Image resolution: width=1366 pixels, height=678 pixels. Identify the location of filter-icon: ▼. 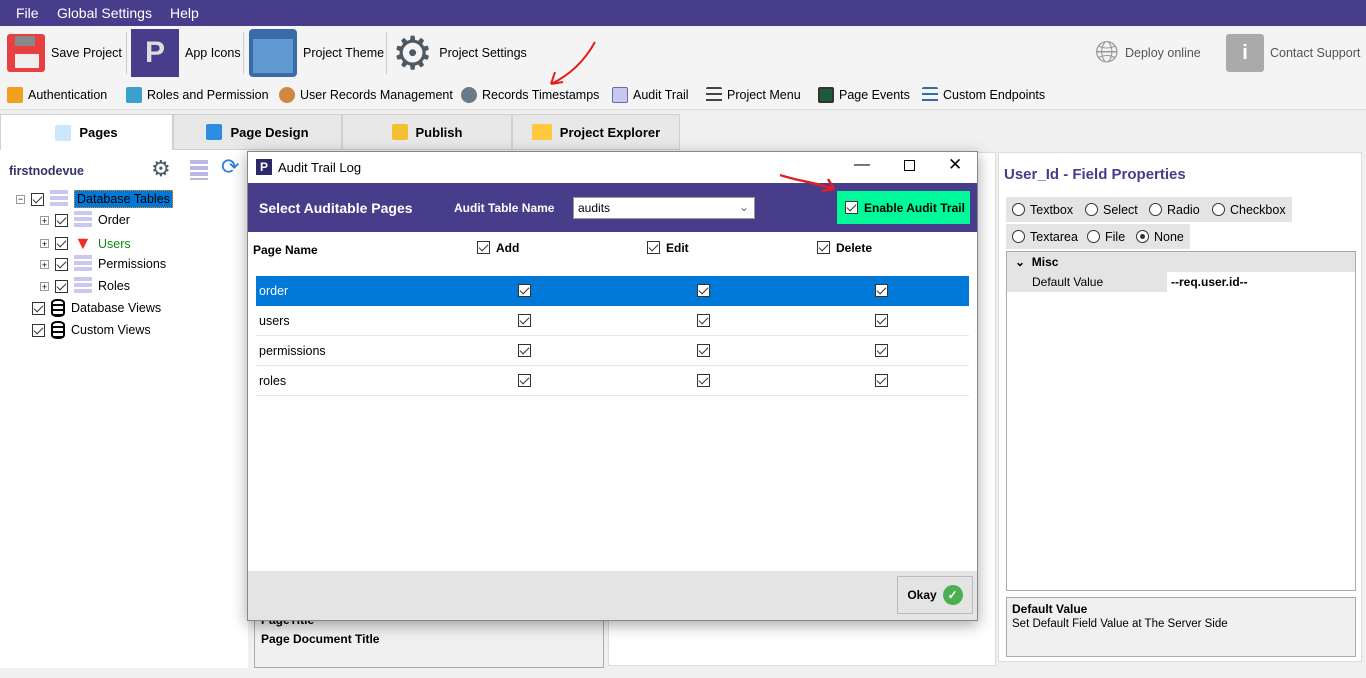
(83, 243).